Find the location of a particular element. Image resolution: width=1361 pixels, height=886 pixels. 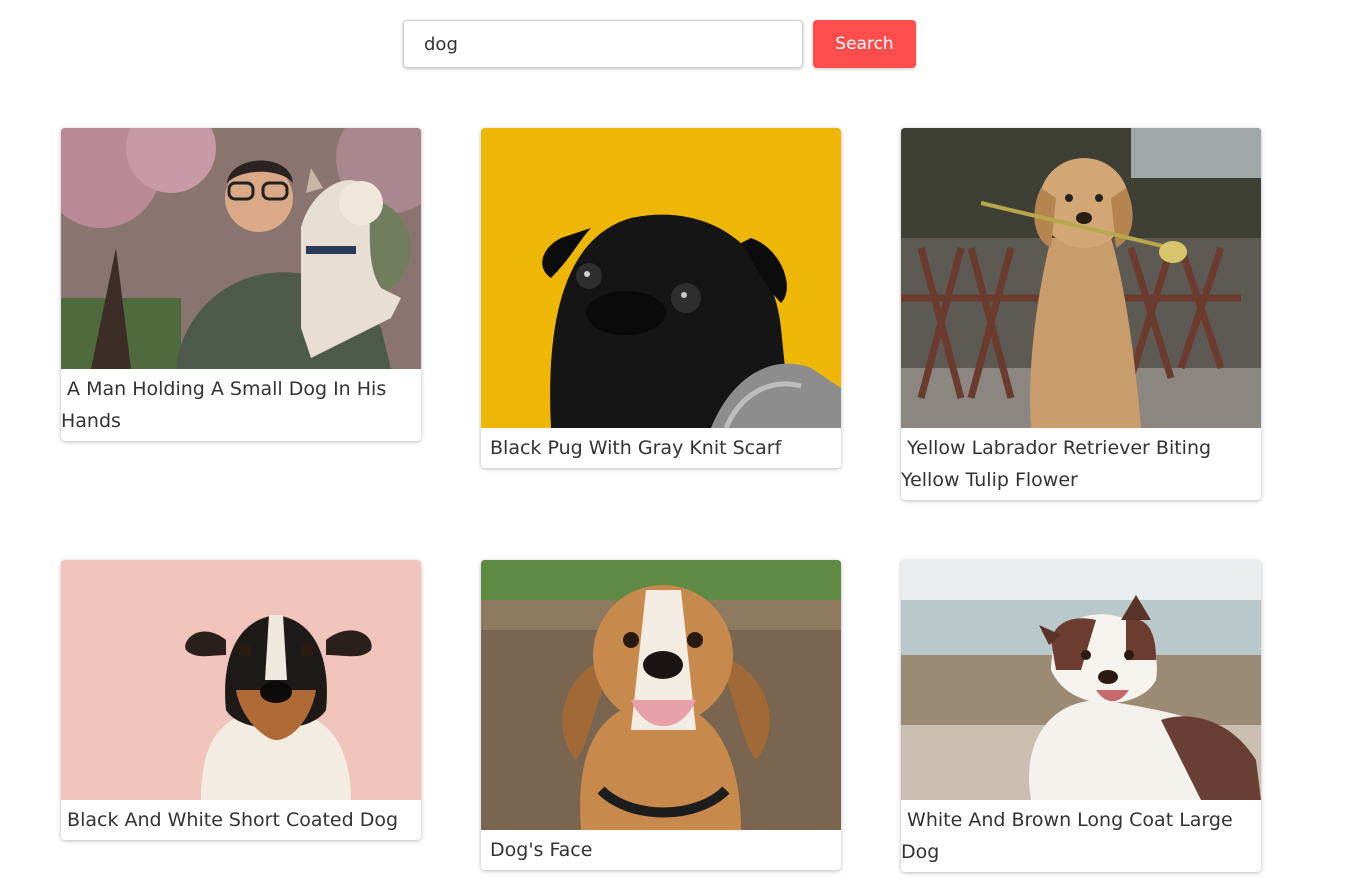

result-card: Black Pug With Gray Knit Scarf is located at coordinates (661, 298).